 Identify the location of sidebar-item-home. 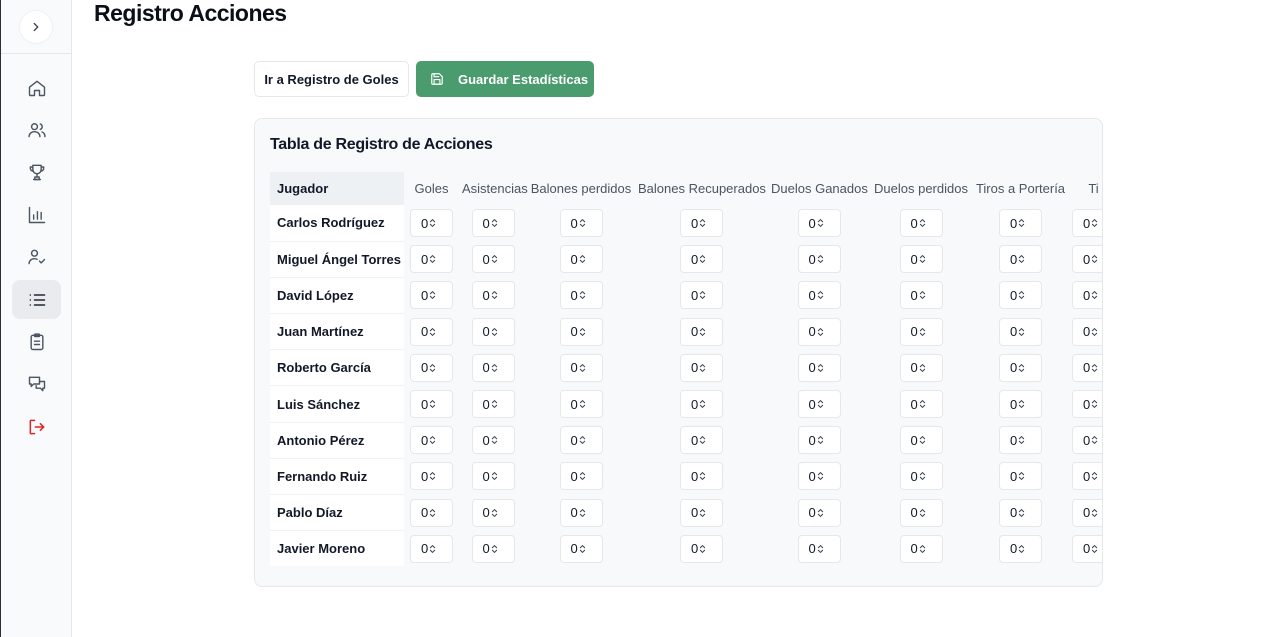
(36, 87).